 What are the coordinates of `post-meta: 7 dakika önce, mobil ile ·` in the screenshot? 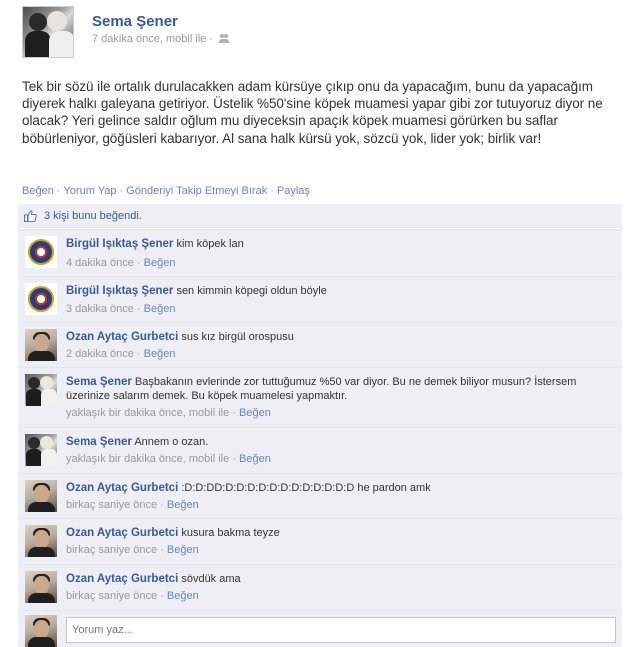 It's located at (161, 39).